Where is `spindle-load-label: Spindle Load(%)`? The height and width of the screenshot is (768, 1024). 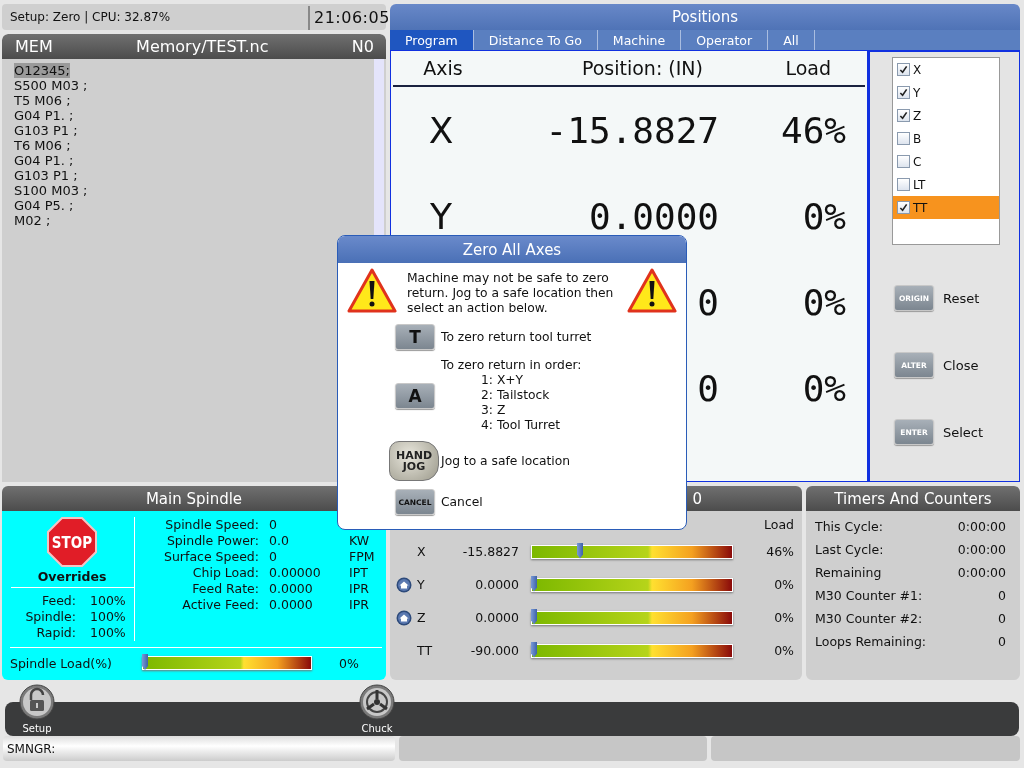
spindle-load-label: Spindle Load(%) is located at coordinates (61, 663).